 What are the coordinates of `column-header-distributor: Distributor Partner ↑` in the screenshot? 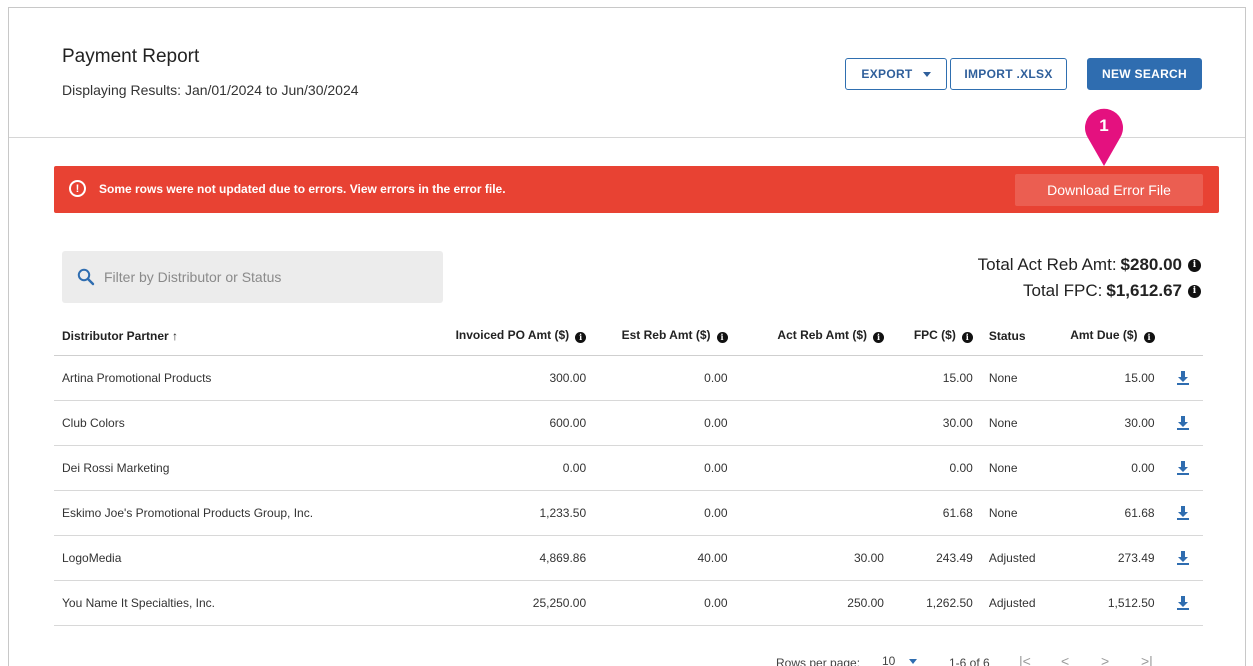 It's located at (228, 336).